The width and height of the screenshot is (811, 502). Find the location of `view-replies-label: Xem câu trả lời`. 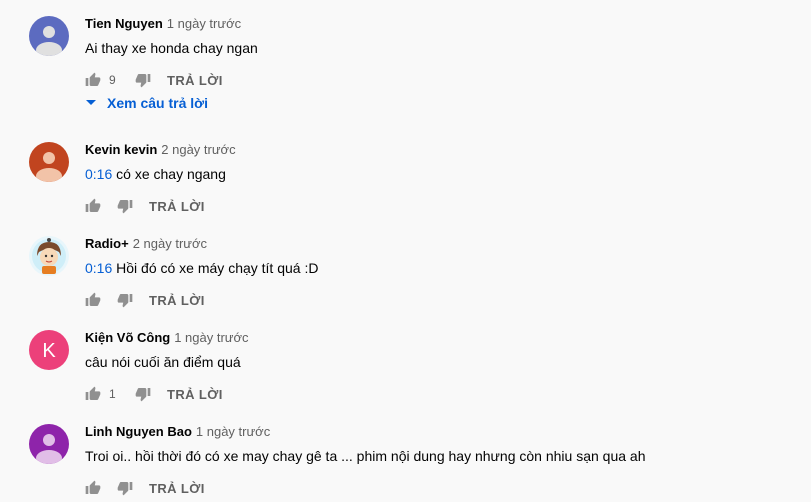

view-replies-label: Xem câu trả lời is located at coordinates (157, 103).